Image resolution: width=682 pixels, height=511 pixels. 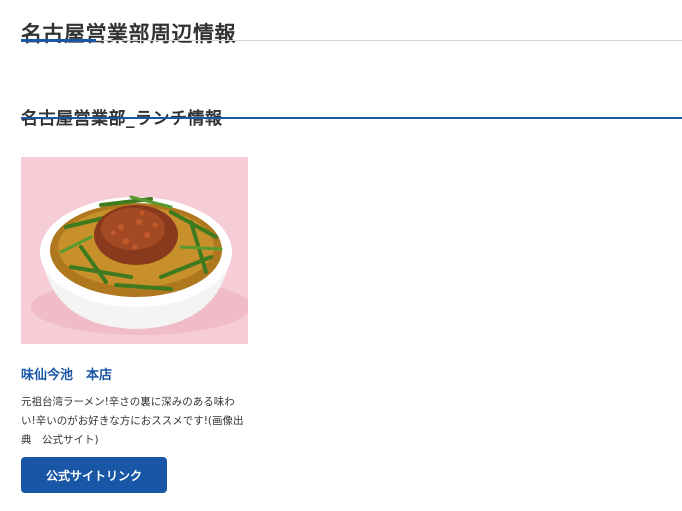 I want to click on official-site-link-button: 公式サイトリンク, so click(x=94, y=475).